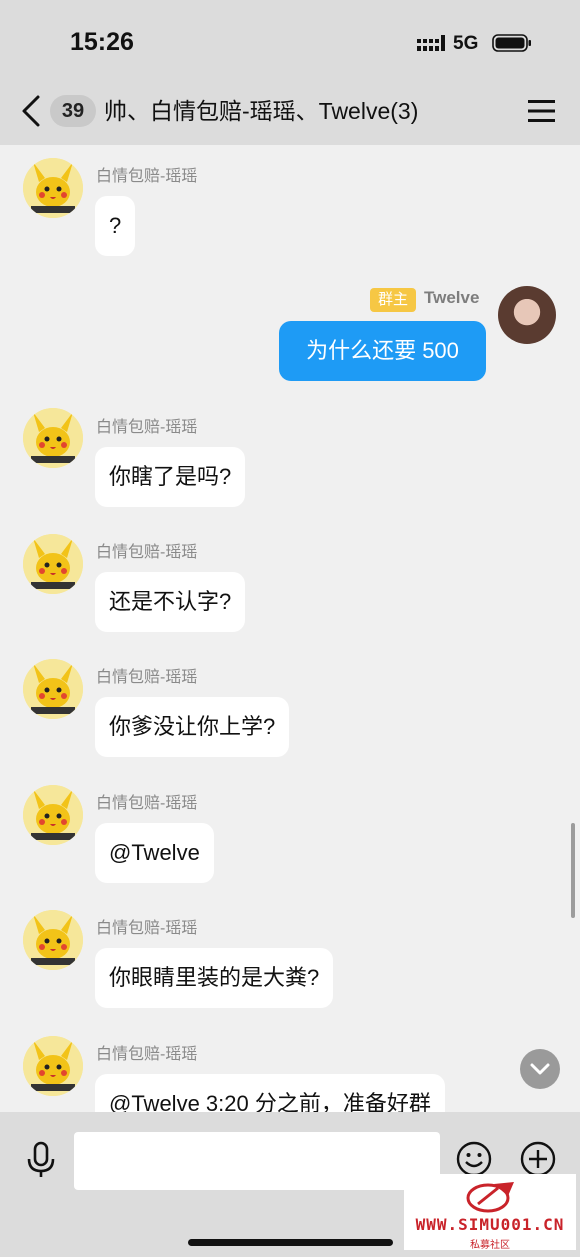 The image size is (580, 1257). Describe the element at coordinates (290, 72) in the screenshot. I see `chat-header: 15:26 5G 39 帅、白情包赔-瑶瑶、Twelve(3)` at that location.